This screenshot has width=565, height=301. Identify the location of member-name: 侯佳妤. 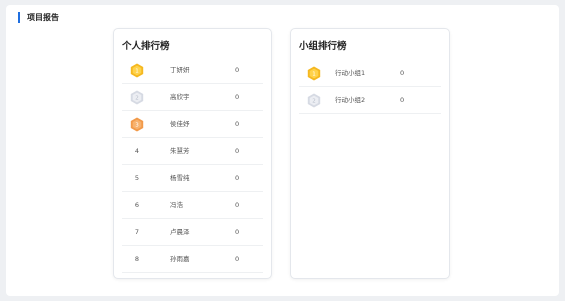
(180, 124).